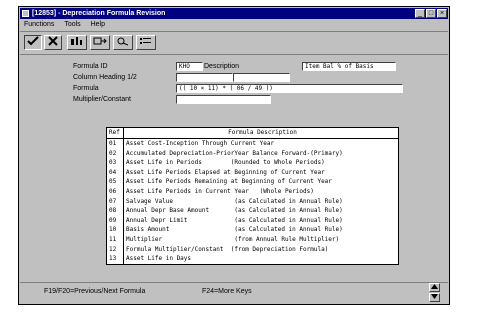 This screenshot has width=493, height=315. I want to click on ref-header: Ref, so click(114, 132).